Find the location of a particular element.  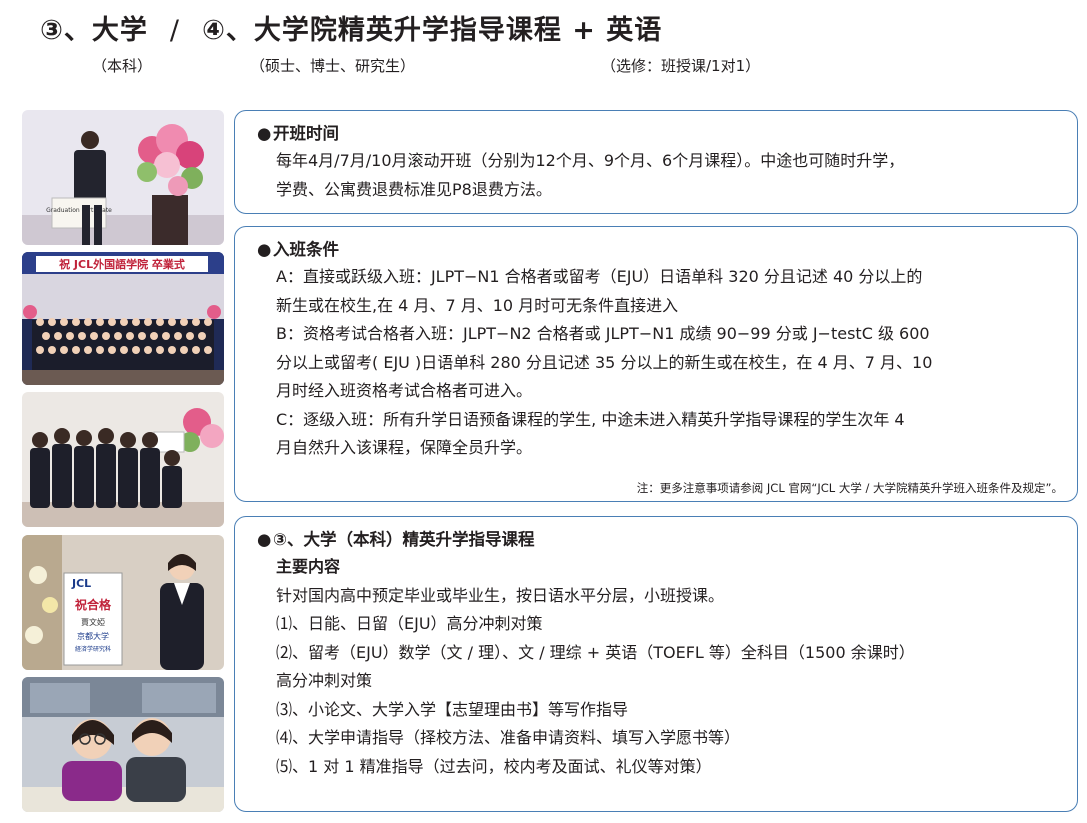

course-line: ⑶、小论文、大学入学【志望理由书】等写作指导 is located at coordinates (452, 709).